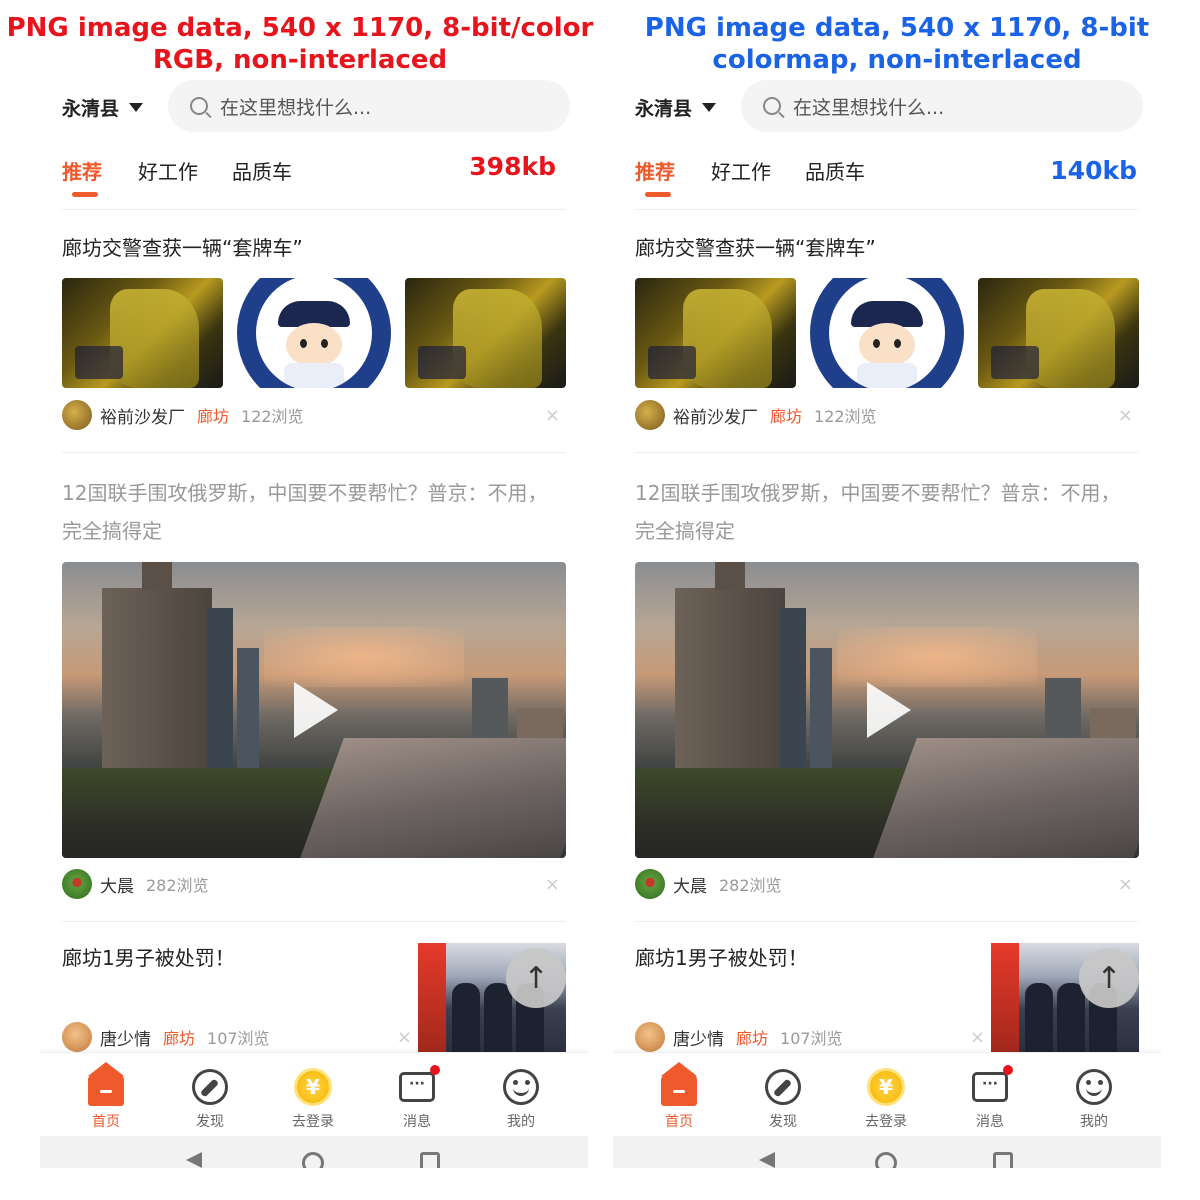 This screenshot has height=1200, width=1200. I want to click on view-count: 107浏览, so click(811, 1038).